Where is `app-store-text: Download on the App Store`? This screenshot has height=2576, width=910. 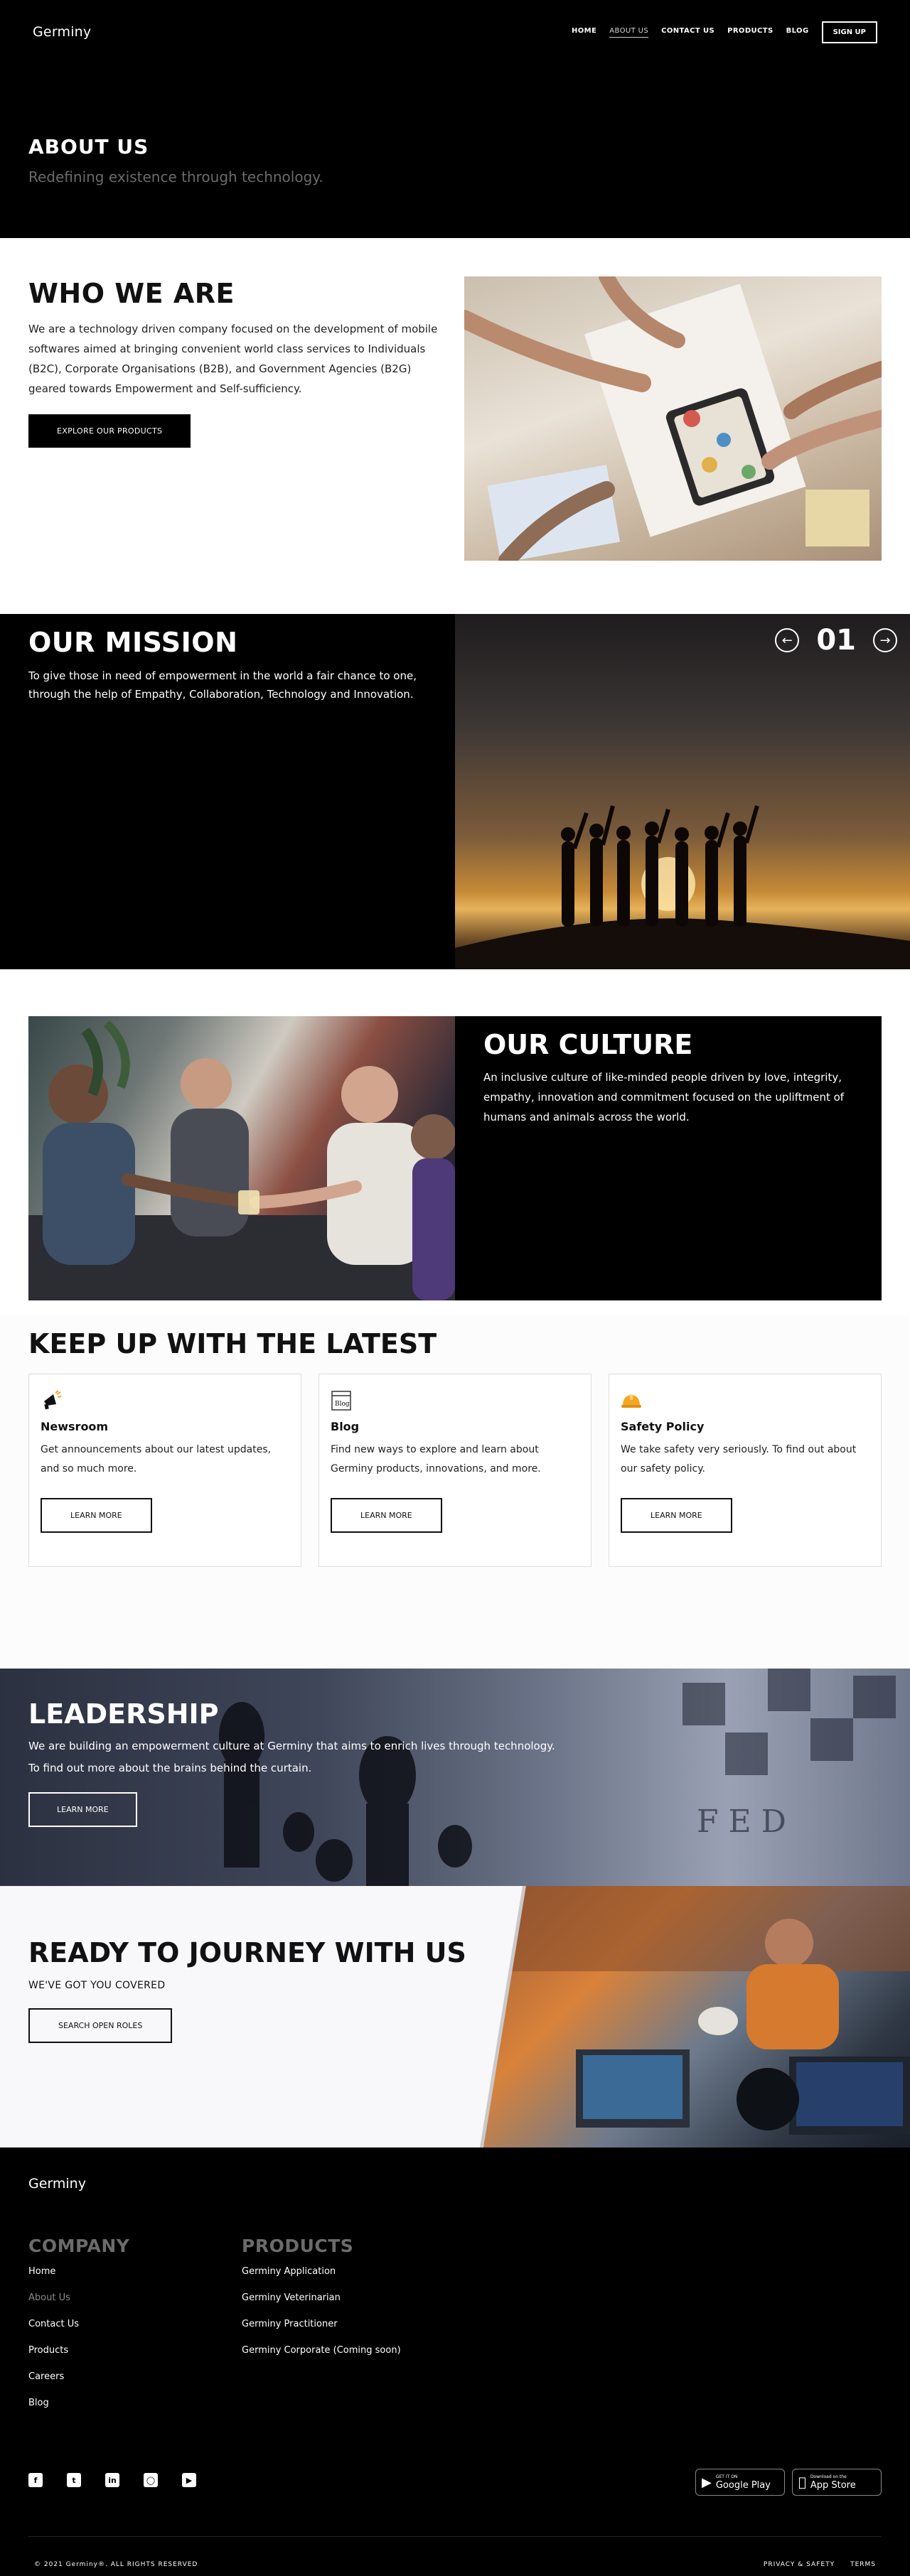
app-store-text: Download on the App Store is located at coordinates (830, 2482).